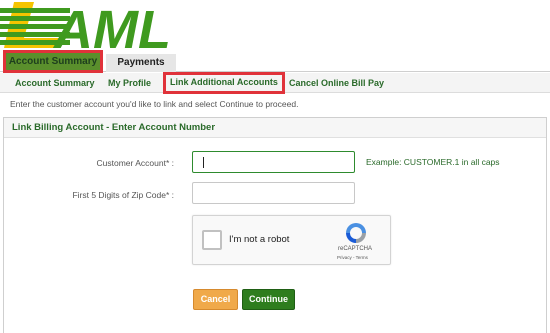 The width and height of the screenshot is (550, 333). What do you see at coordinates (141, 63) in the screenshot?
I see `tab-payments: Payments` at bounding box center [141, 63].